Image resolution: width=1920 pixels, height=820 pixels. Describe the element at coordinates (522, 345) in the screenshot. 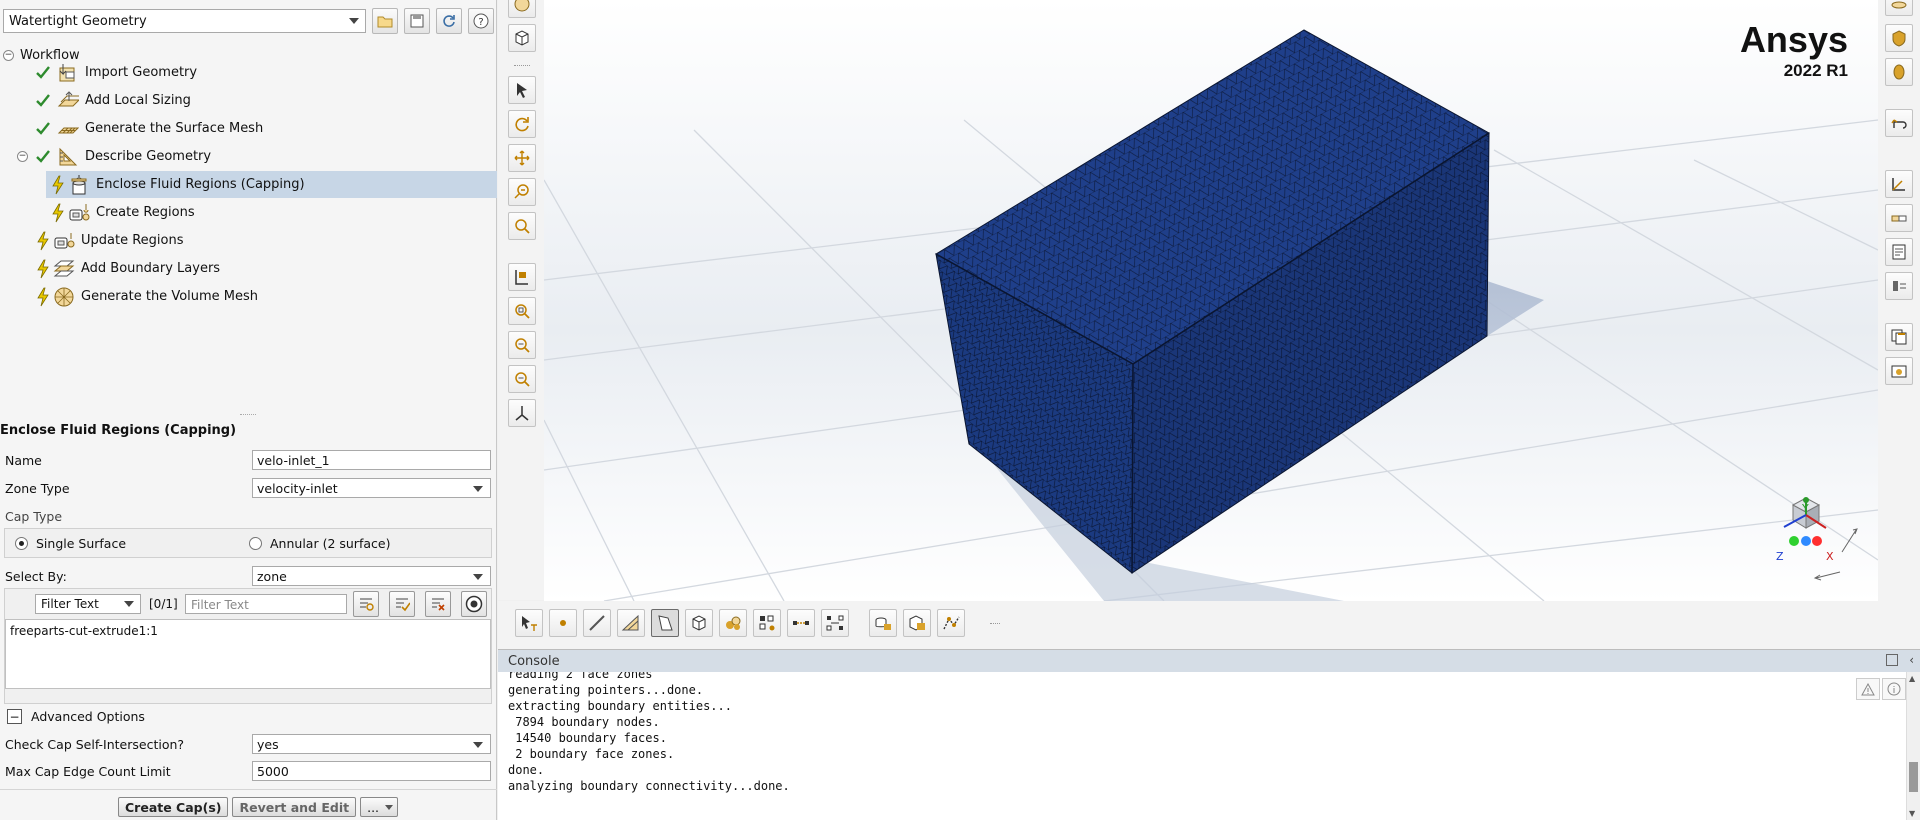

I see `zoom-out-button` at that location.